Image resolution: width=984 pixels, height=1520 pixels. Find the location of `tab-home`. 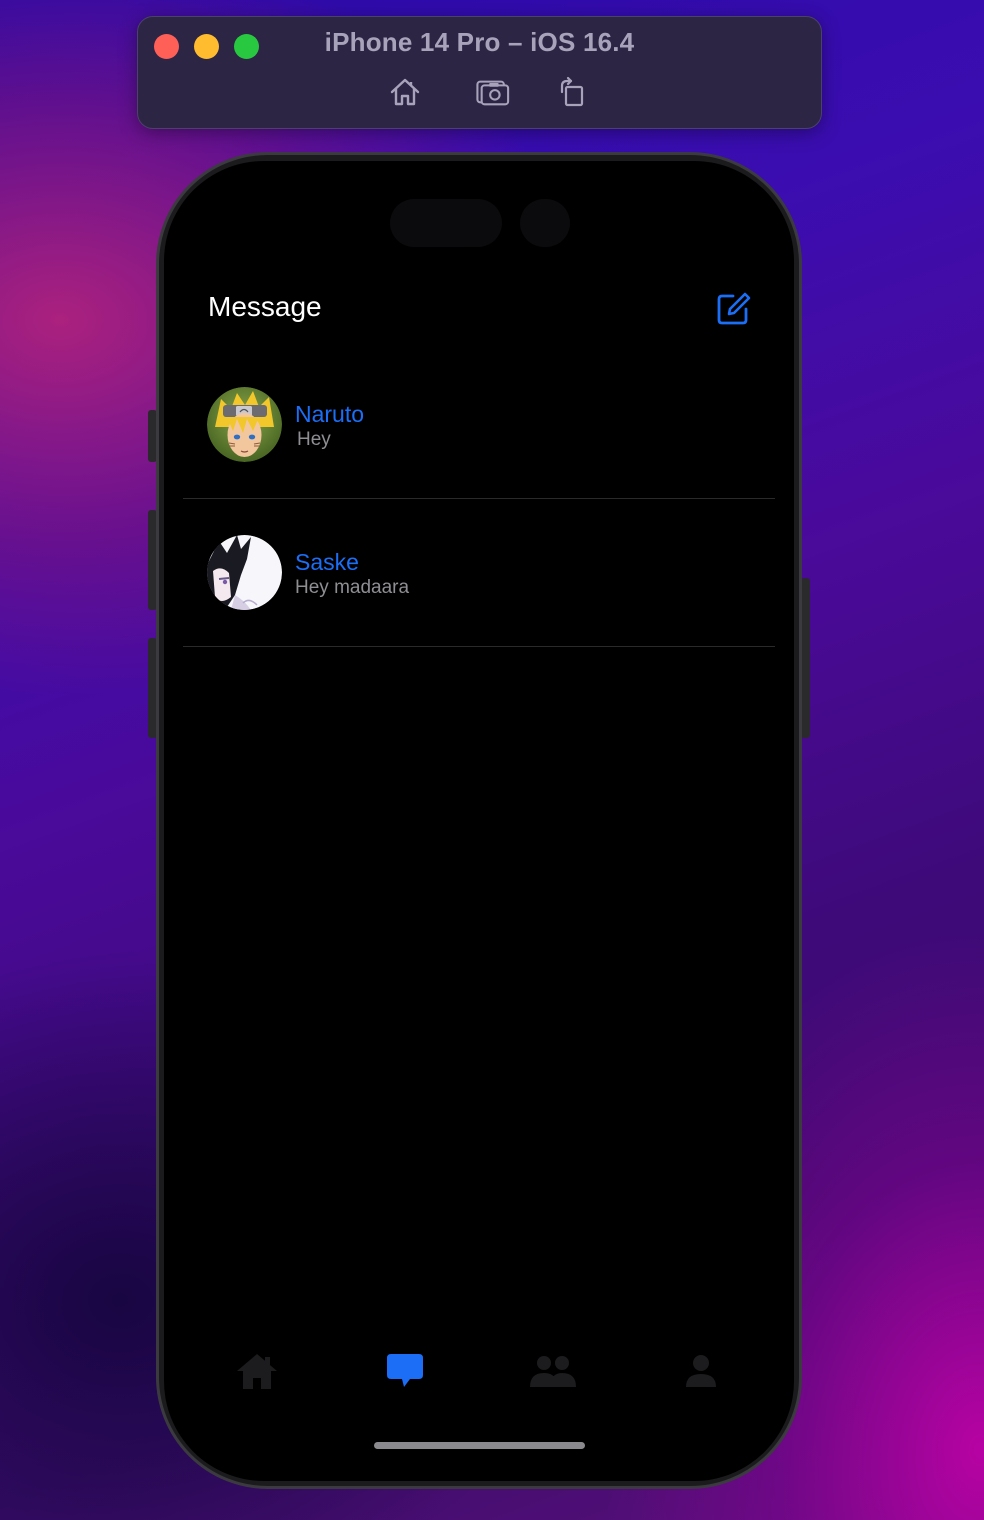

tab-home is located at coordinates (257, 1371).